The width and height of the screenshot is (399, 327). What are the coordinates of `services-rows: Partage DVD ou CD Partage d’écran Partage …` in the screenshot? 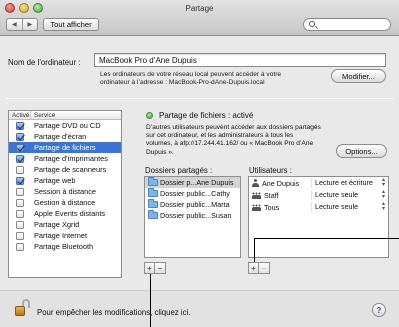 It's located at (65, 186).